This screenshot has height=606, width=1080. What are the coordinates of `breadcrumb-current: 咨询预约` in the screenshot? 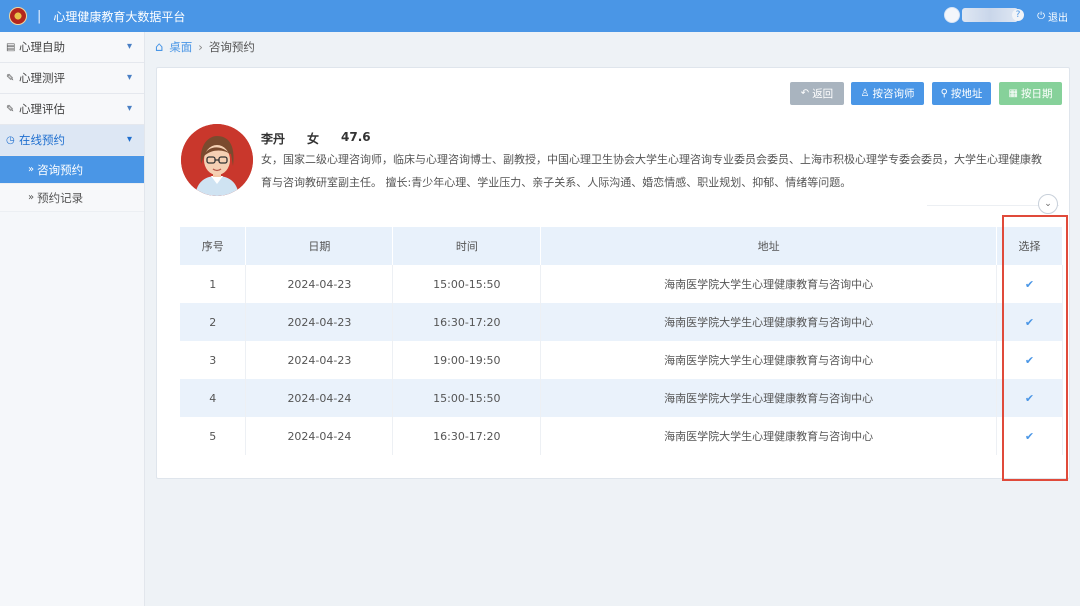 It's located at (231, 47).